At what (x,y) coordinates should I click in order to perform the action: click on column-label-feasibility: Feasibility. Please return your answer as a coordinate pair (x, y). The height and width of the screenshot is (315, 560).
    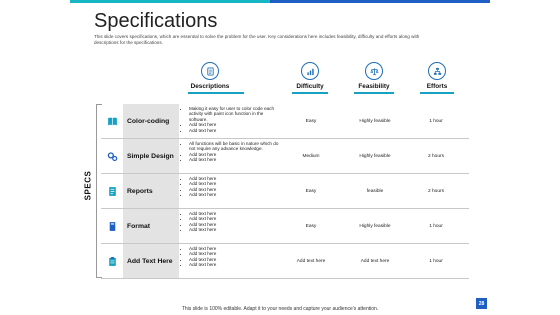
    Looking at the image, I should click on (374, 86).